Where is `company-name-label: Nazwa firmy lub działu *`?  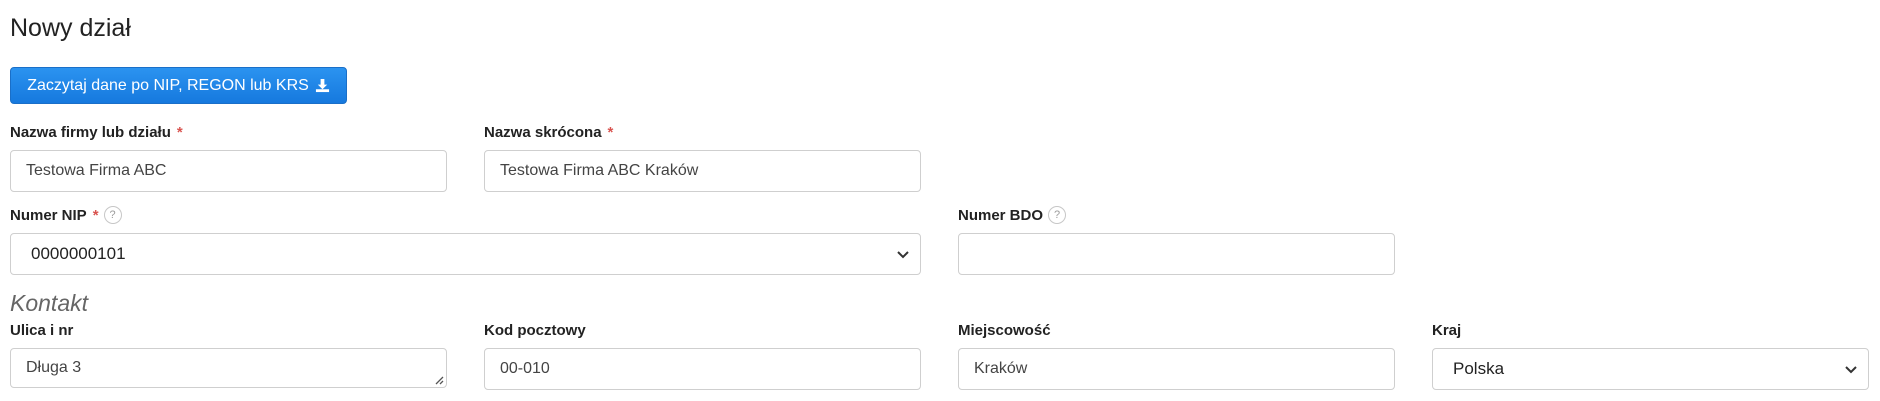 company-name-label: Nazwa firmy lub działu * is located at coordinates (96, 132).